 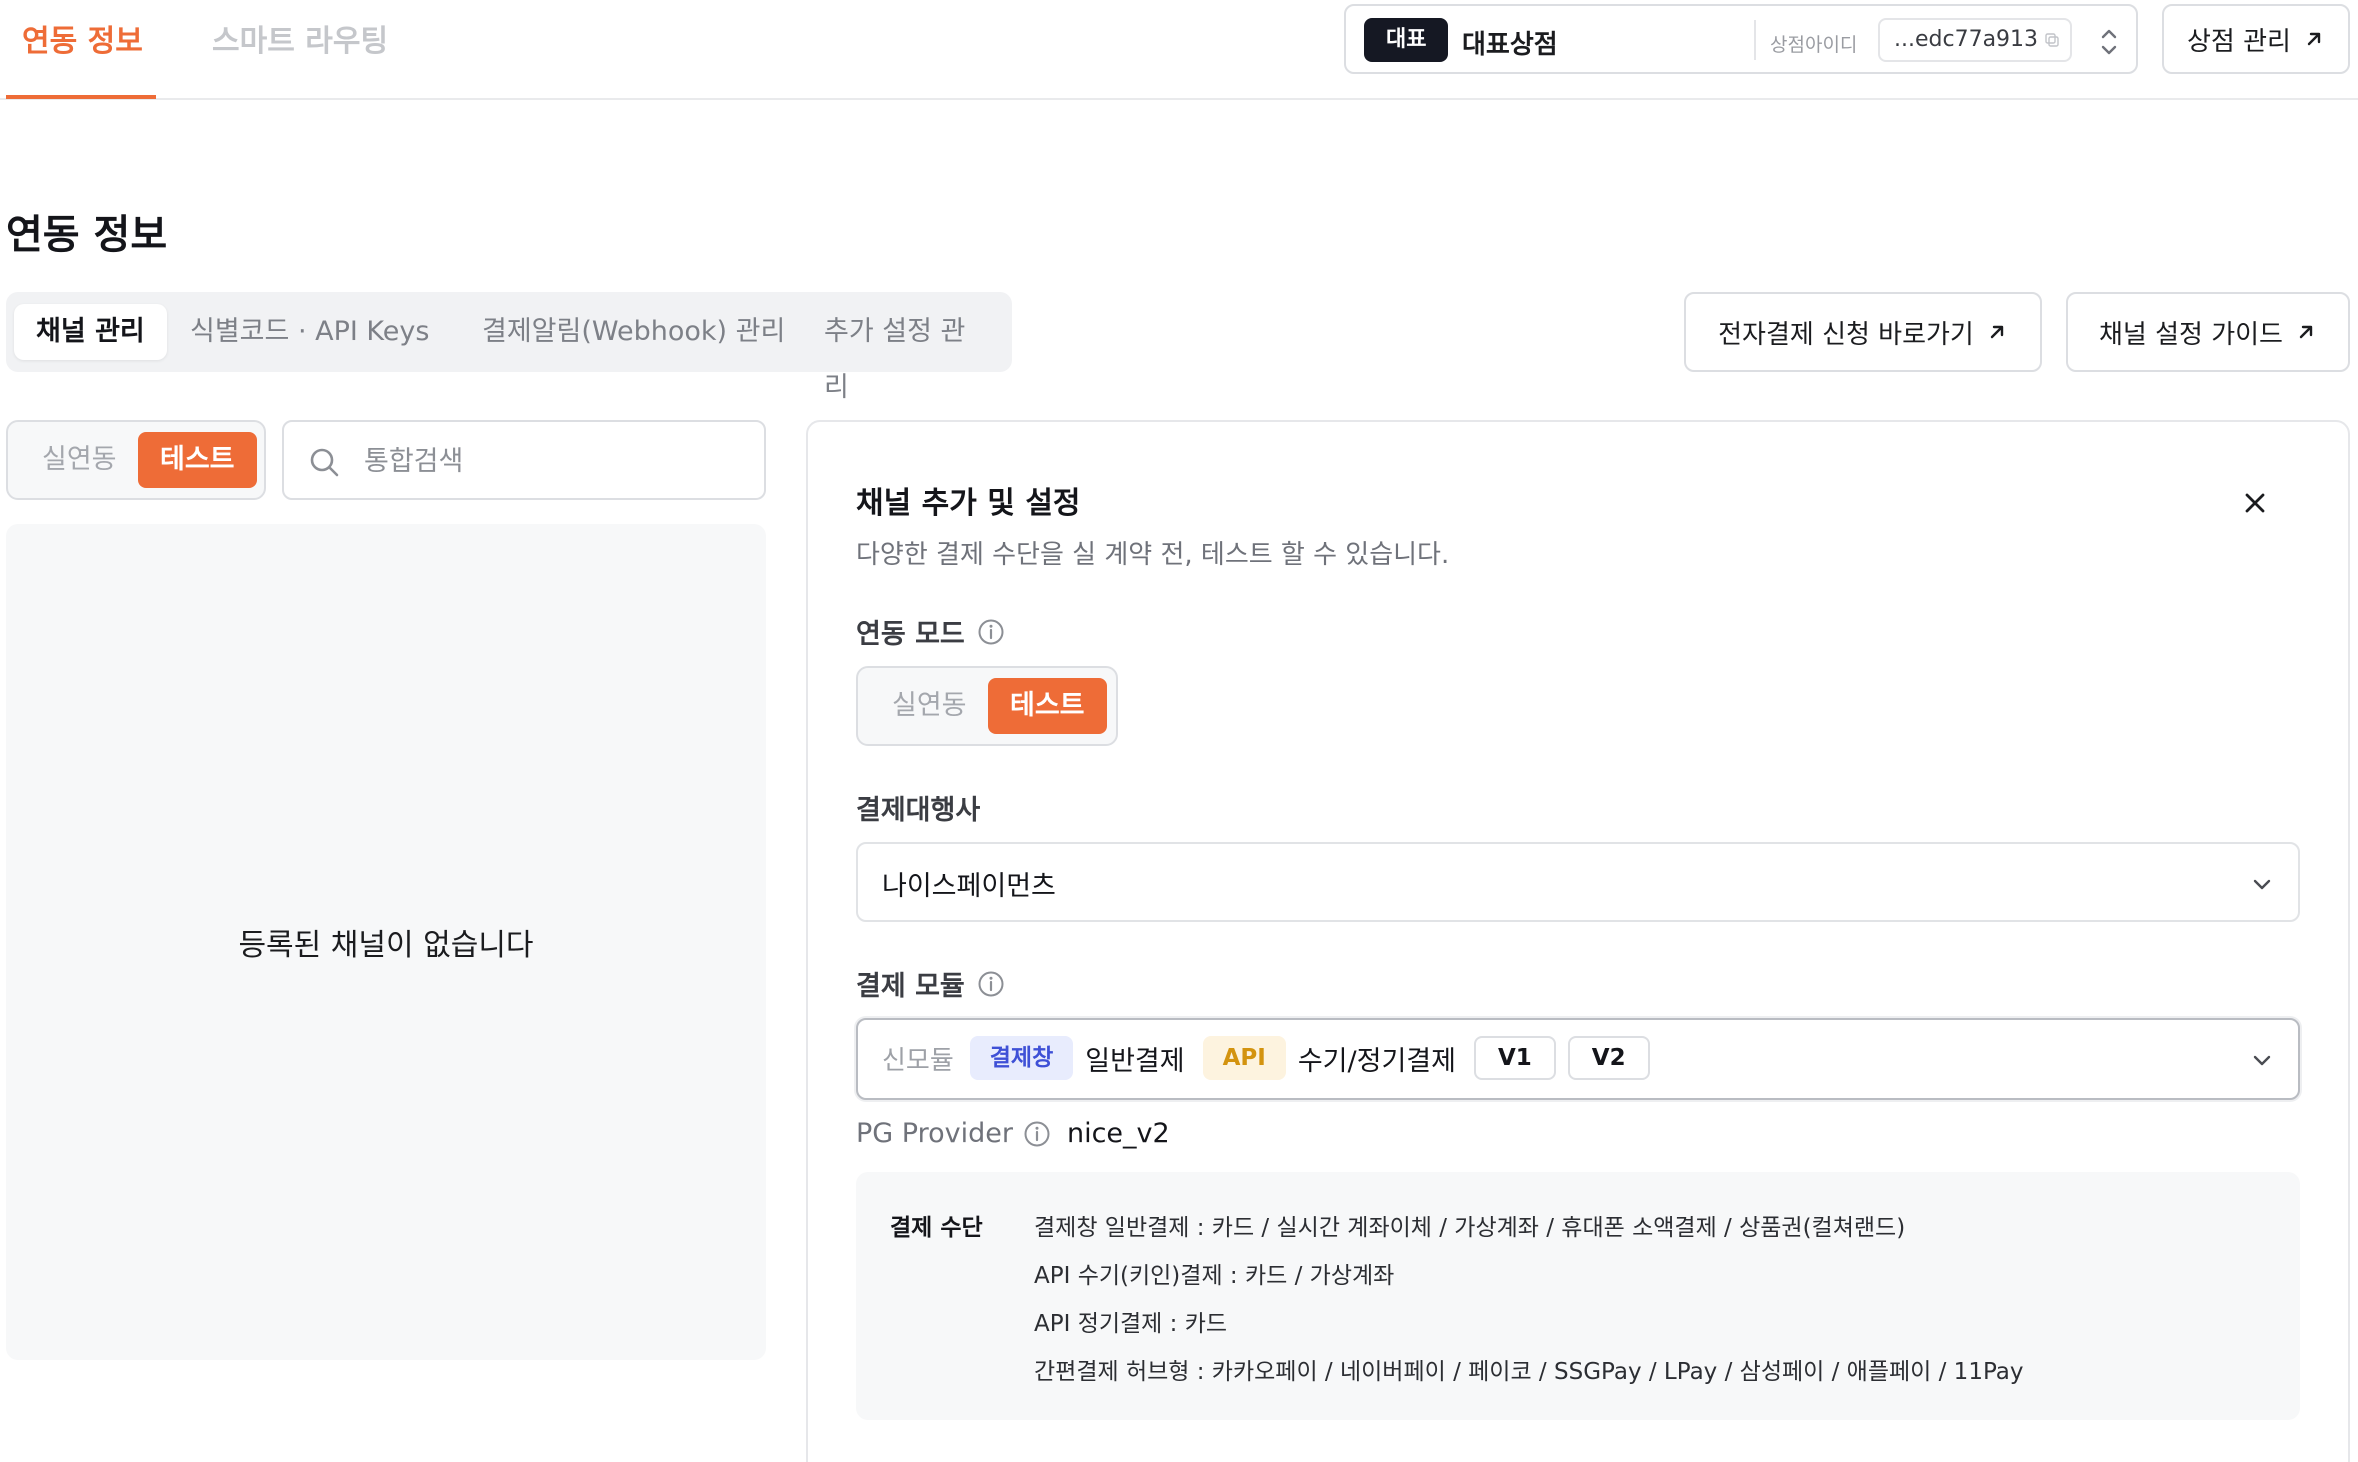 What do you see at coordinates (324, 462) in the screenshot?
I see `search-icon` at bounding box center [324, 462].